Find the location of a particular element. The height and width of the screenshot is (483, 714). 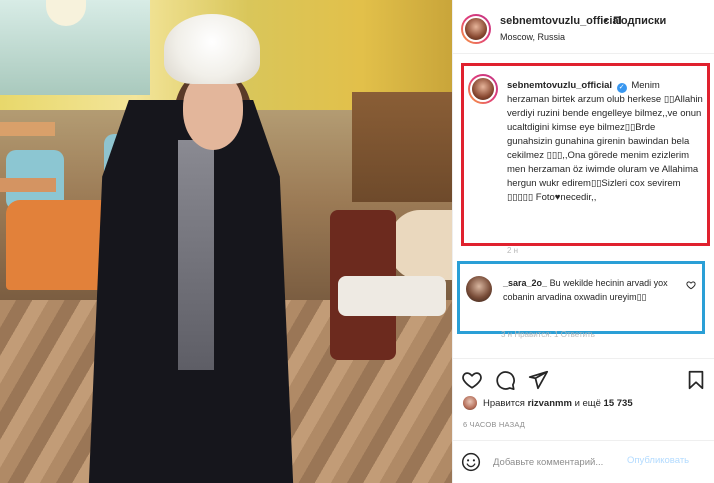

likes-middle: и ещё is located at coordinates (587, 403).